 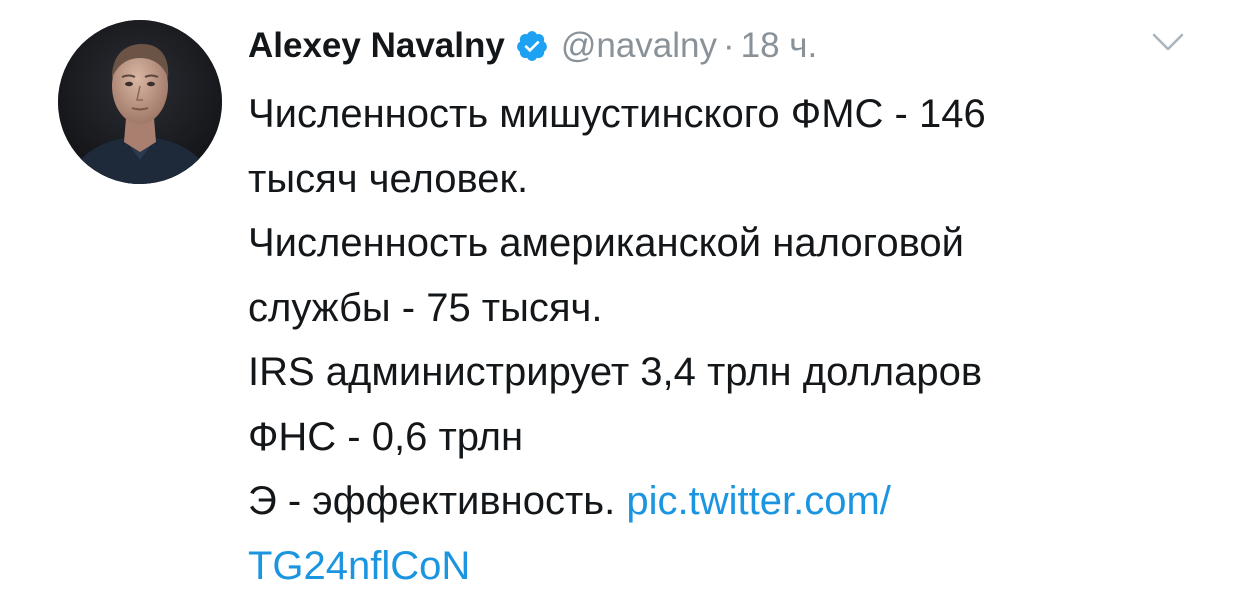 I want to click on tweet-text-line: службы - 75 тысяч., so click(x=728, y=308).